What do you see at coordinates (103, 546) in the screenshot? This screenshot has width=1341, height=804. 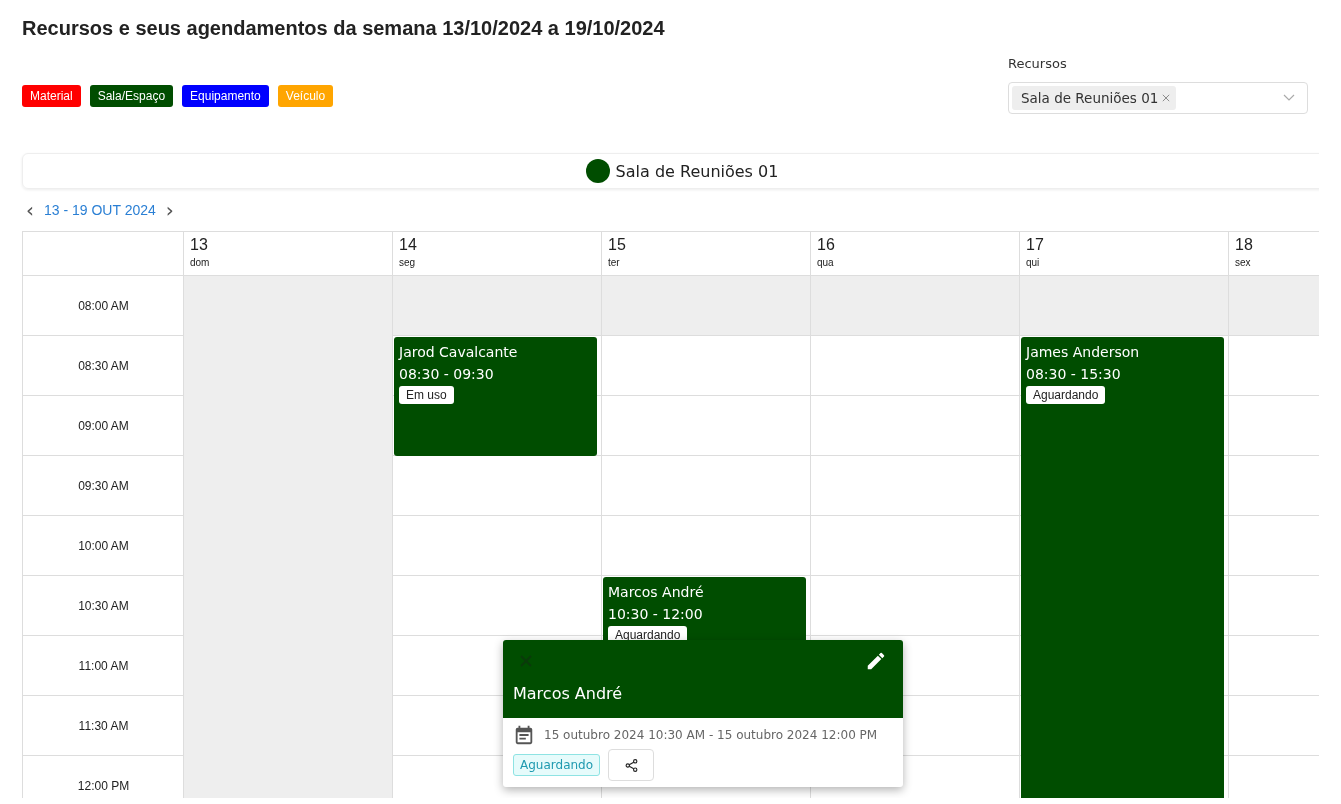 I see `time-label: 10:00 AM` at bounding box center [103, 546].